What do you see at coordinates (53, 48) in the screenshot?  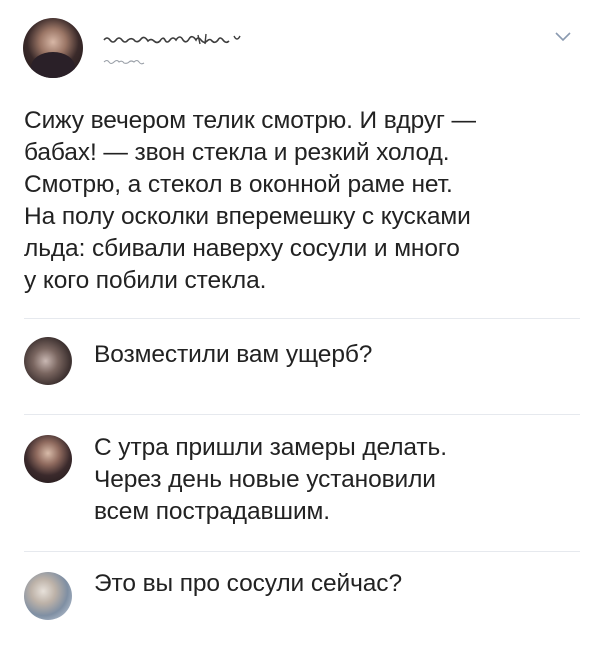 I see `author-avatar` at bounding box center [53, 48].